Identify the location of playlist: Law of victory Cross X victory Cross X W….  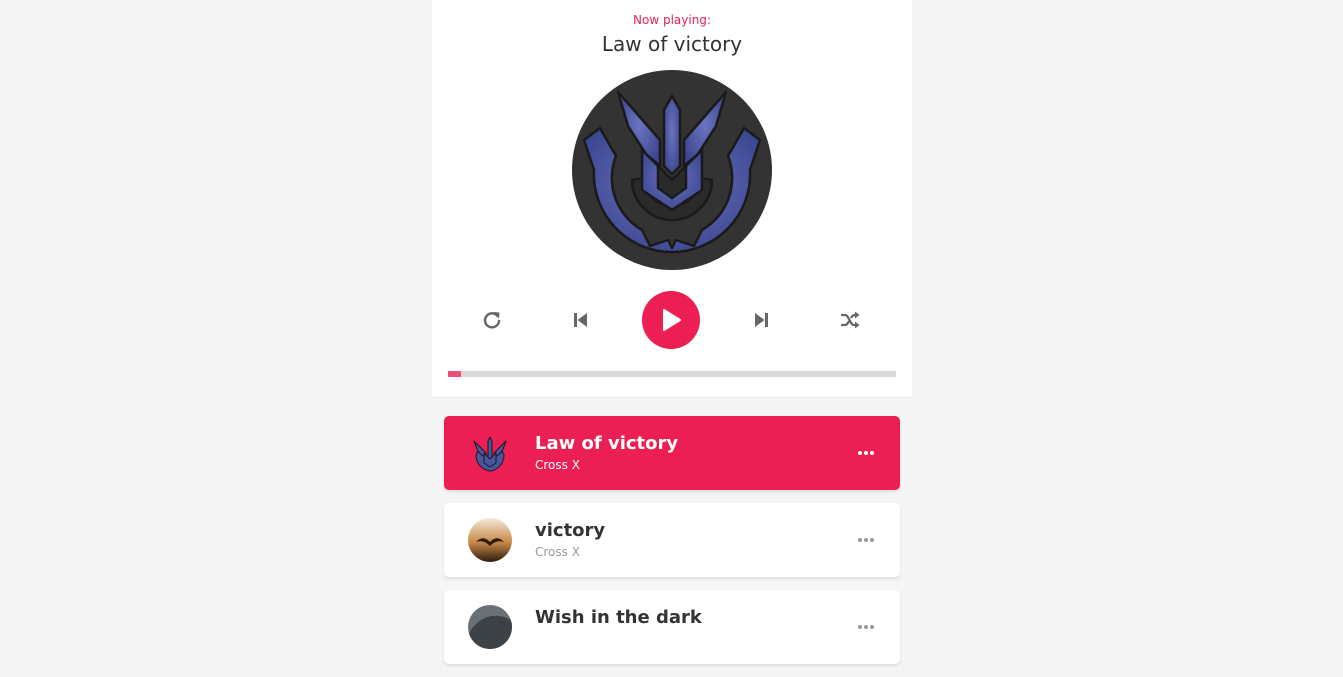
(672, 546).